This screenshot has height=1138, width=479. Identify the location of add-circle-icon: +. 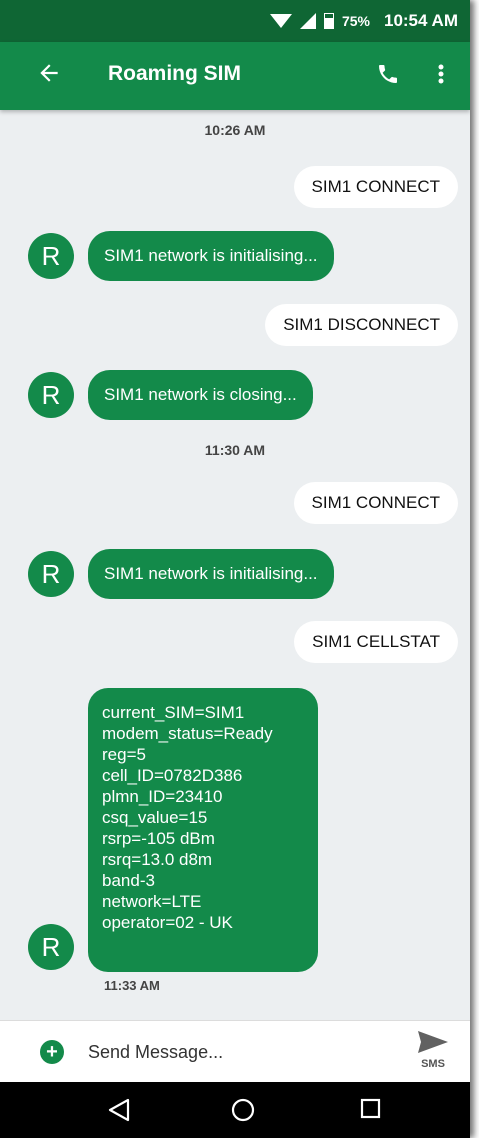
(52, 1052).